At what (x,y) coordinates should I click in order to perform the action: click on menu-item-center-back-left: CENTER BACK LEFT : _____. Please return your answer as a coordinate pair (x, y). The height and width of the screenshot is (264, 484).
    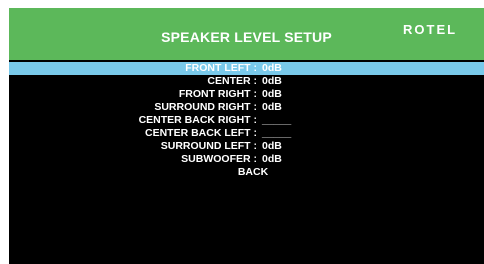
    Looking at the image, I should click on (246, 133).